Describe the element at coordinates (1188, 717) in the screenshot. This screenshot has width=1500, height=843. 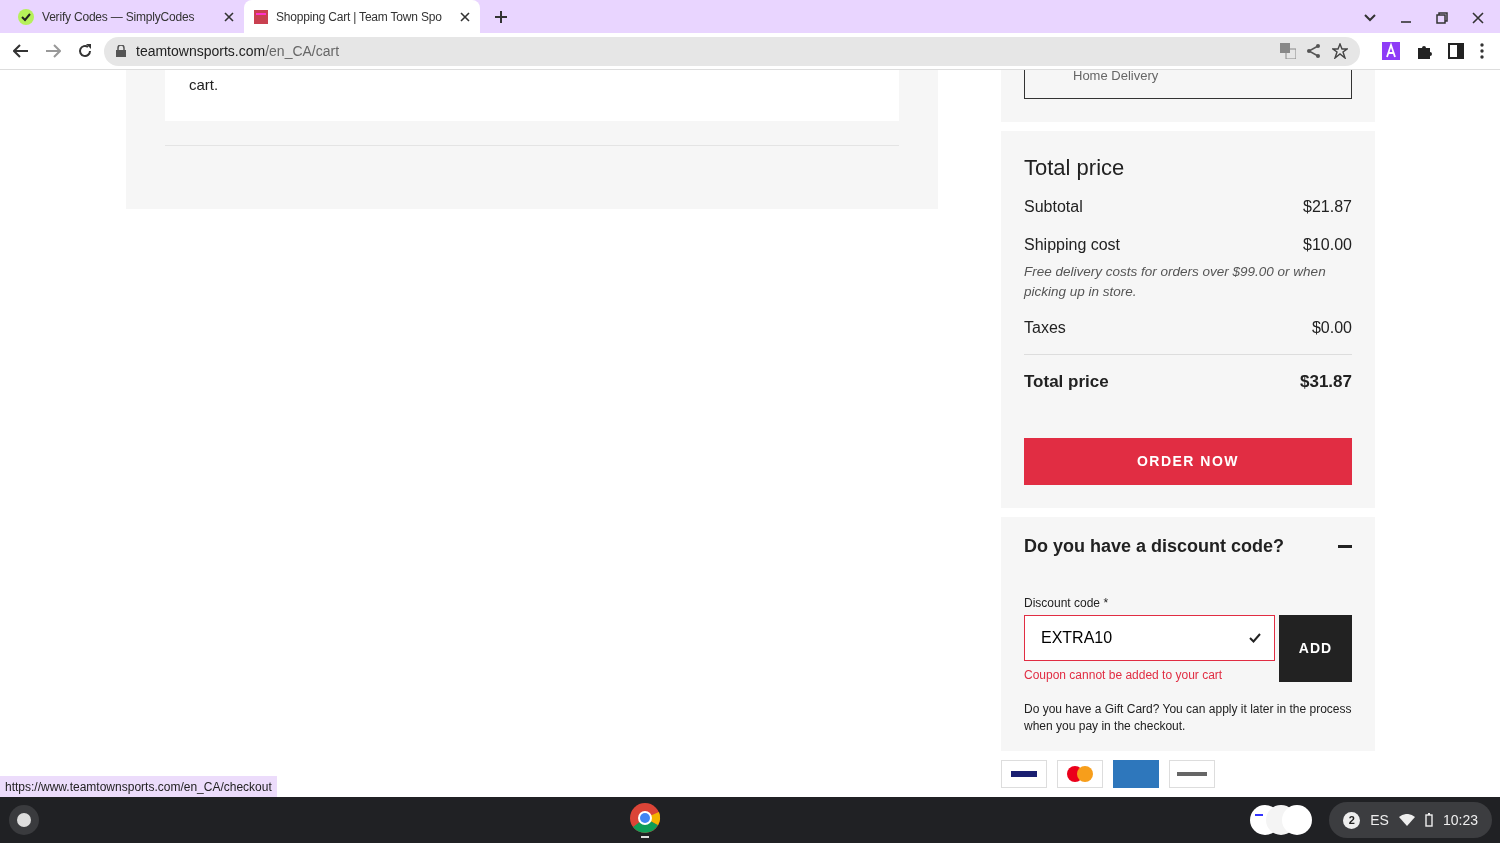
I see `gift-card-note: Do you have a Gift Card? You can apply it later in the process when you pay in the checkout.` at that location.